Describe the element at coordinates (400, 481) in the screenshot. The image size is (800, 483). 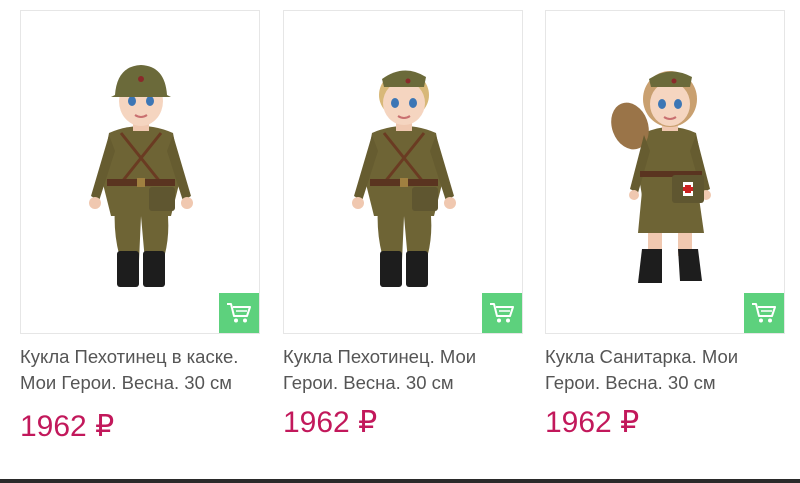
I see `page-bottom-border` at that location.